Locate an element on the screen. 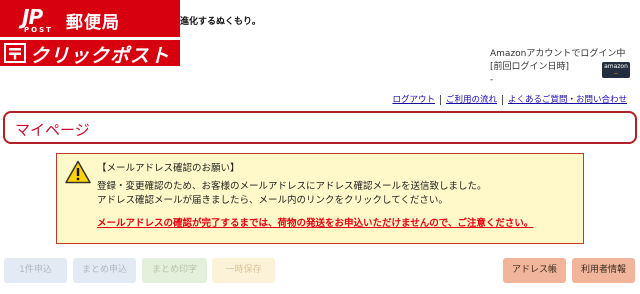 The image size is (640, 294). jp-post-text: POST is located at coordinates (38, 30).